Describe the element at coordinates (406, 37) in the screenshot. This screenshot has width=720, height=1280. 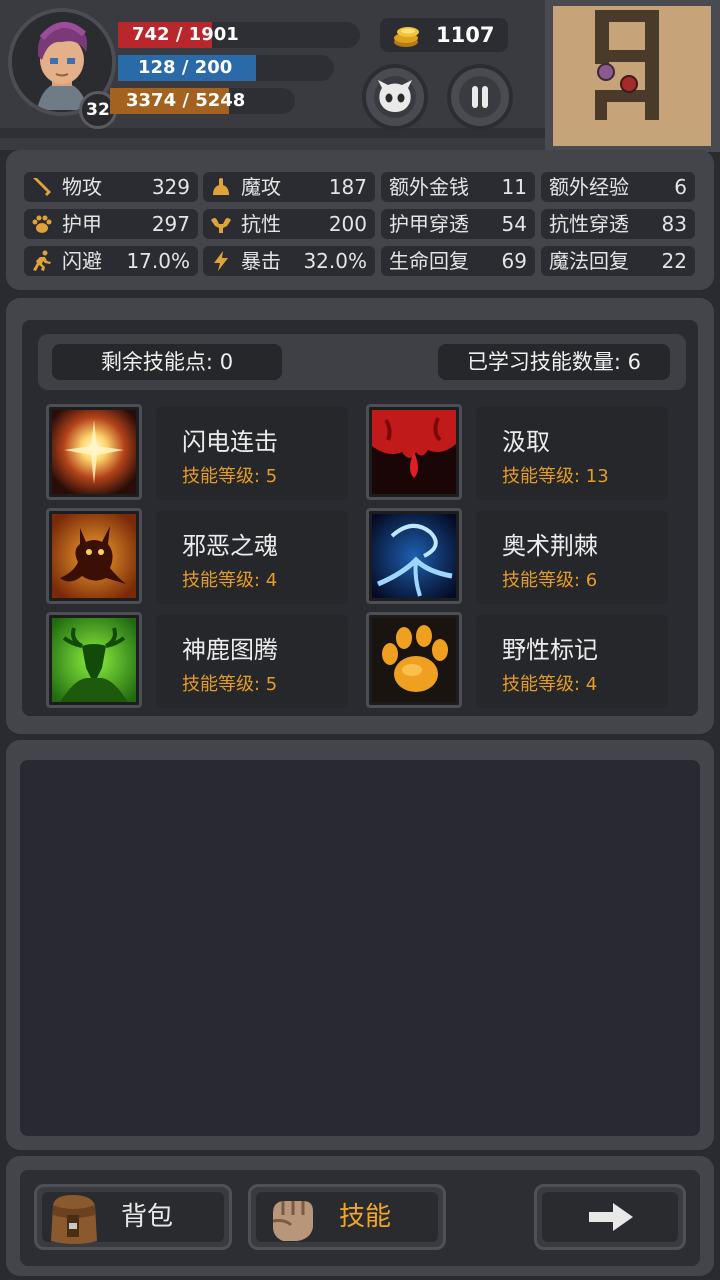
I see `gold-coin-icon` at that location.